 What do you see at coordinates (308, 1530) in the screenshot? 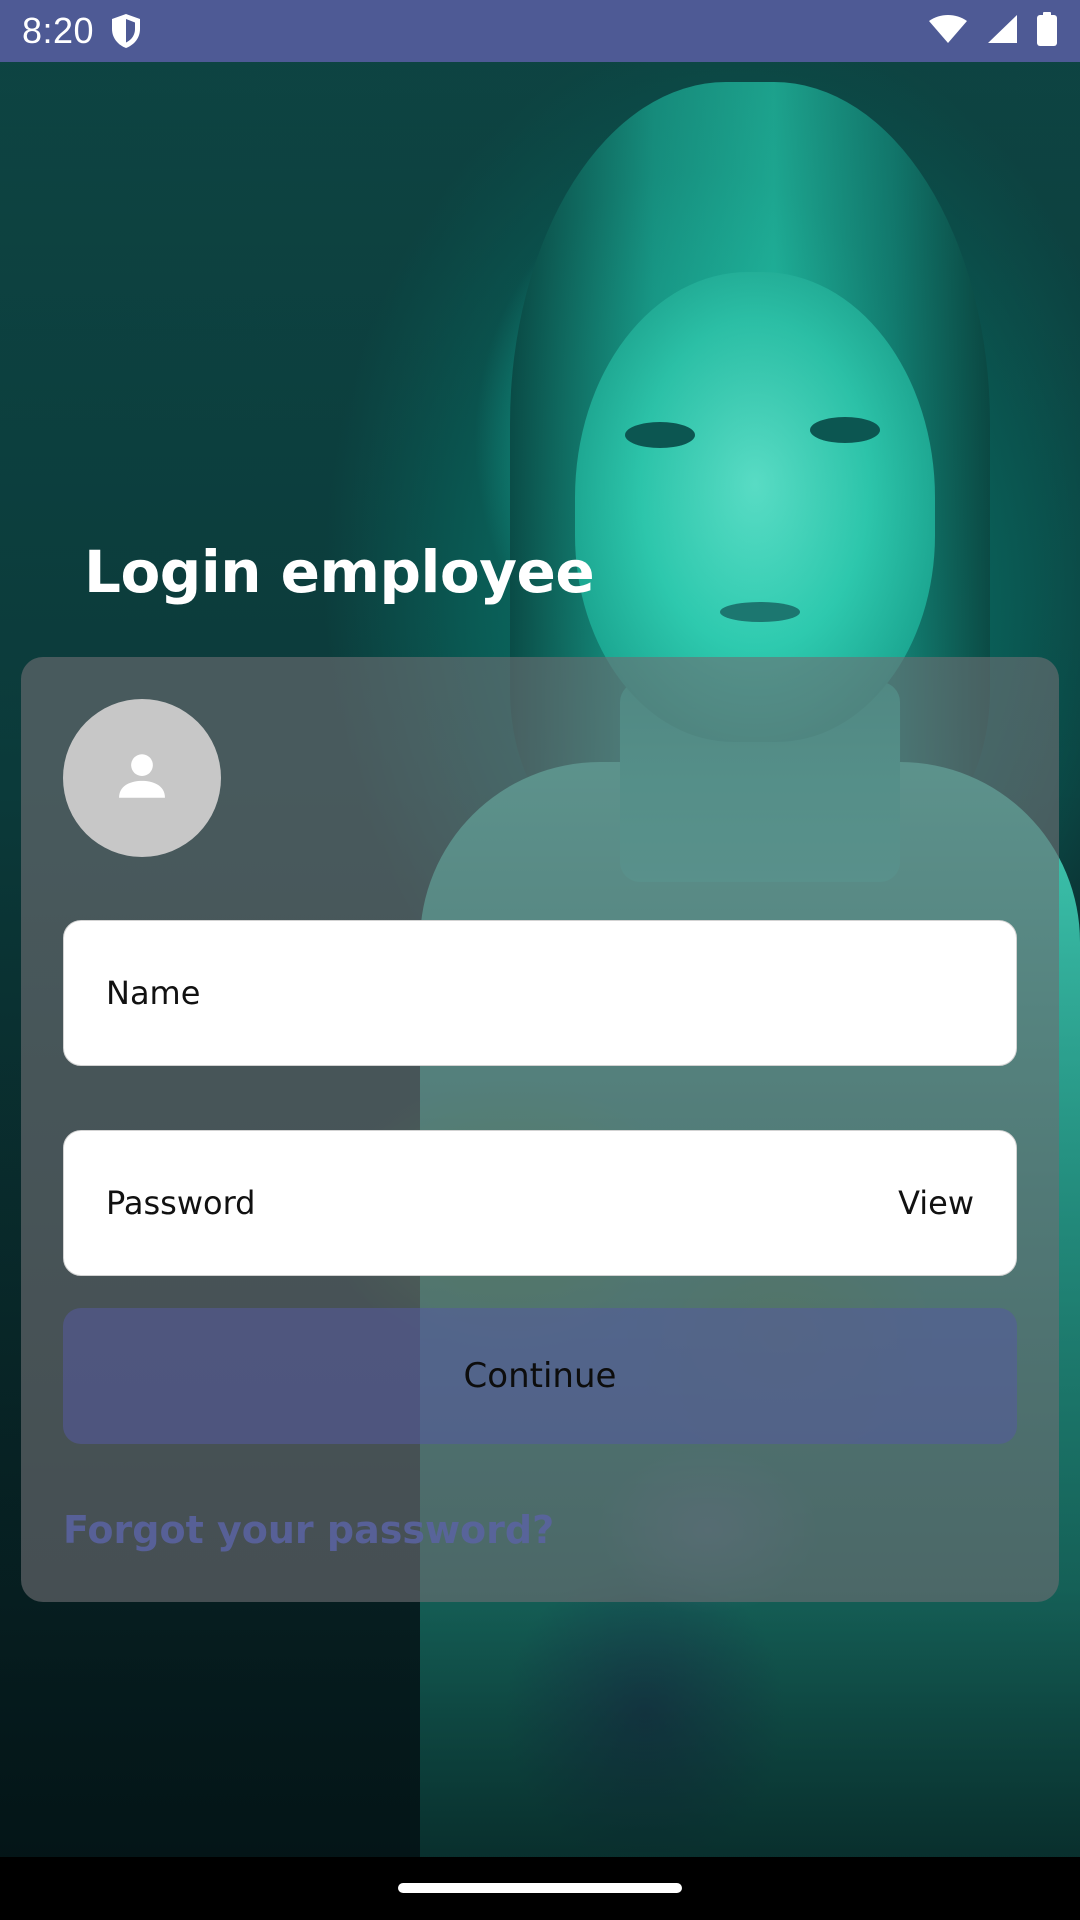
I see `forgot-password-link: Forgot your password?` at bounding box center [308, 1530].